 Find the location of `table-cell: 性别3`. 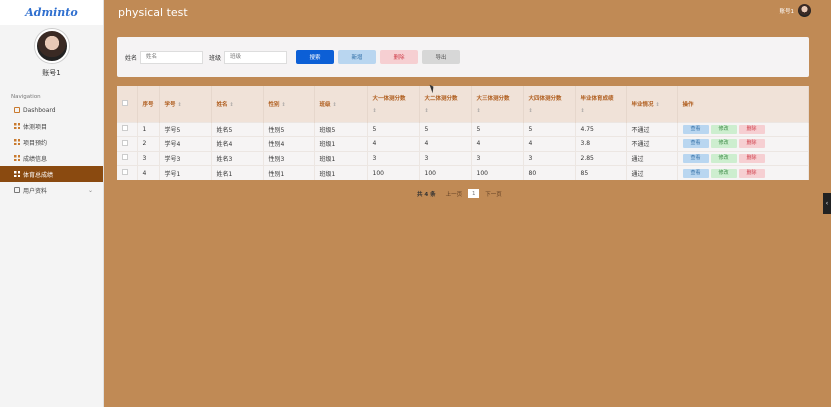

table-cell: 性别3 is located at coordinates (289, 158).